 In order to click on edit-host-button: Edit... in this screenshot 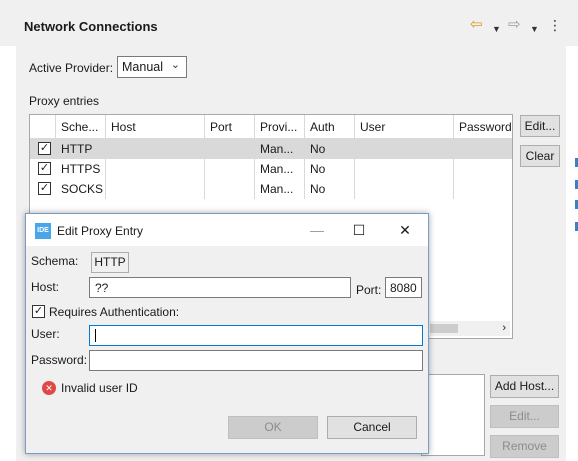, I will do `click(524, 416)`.